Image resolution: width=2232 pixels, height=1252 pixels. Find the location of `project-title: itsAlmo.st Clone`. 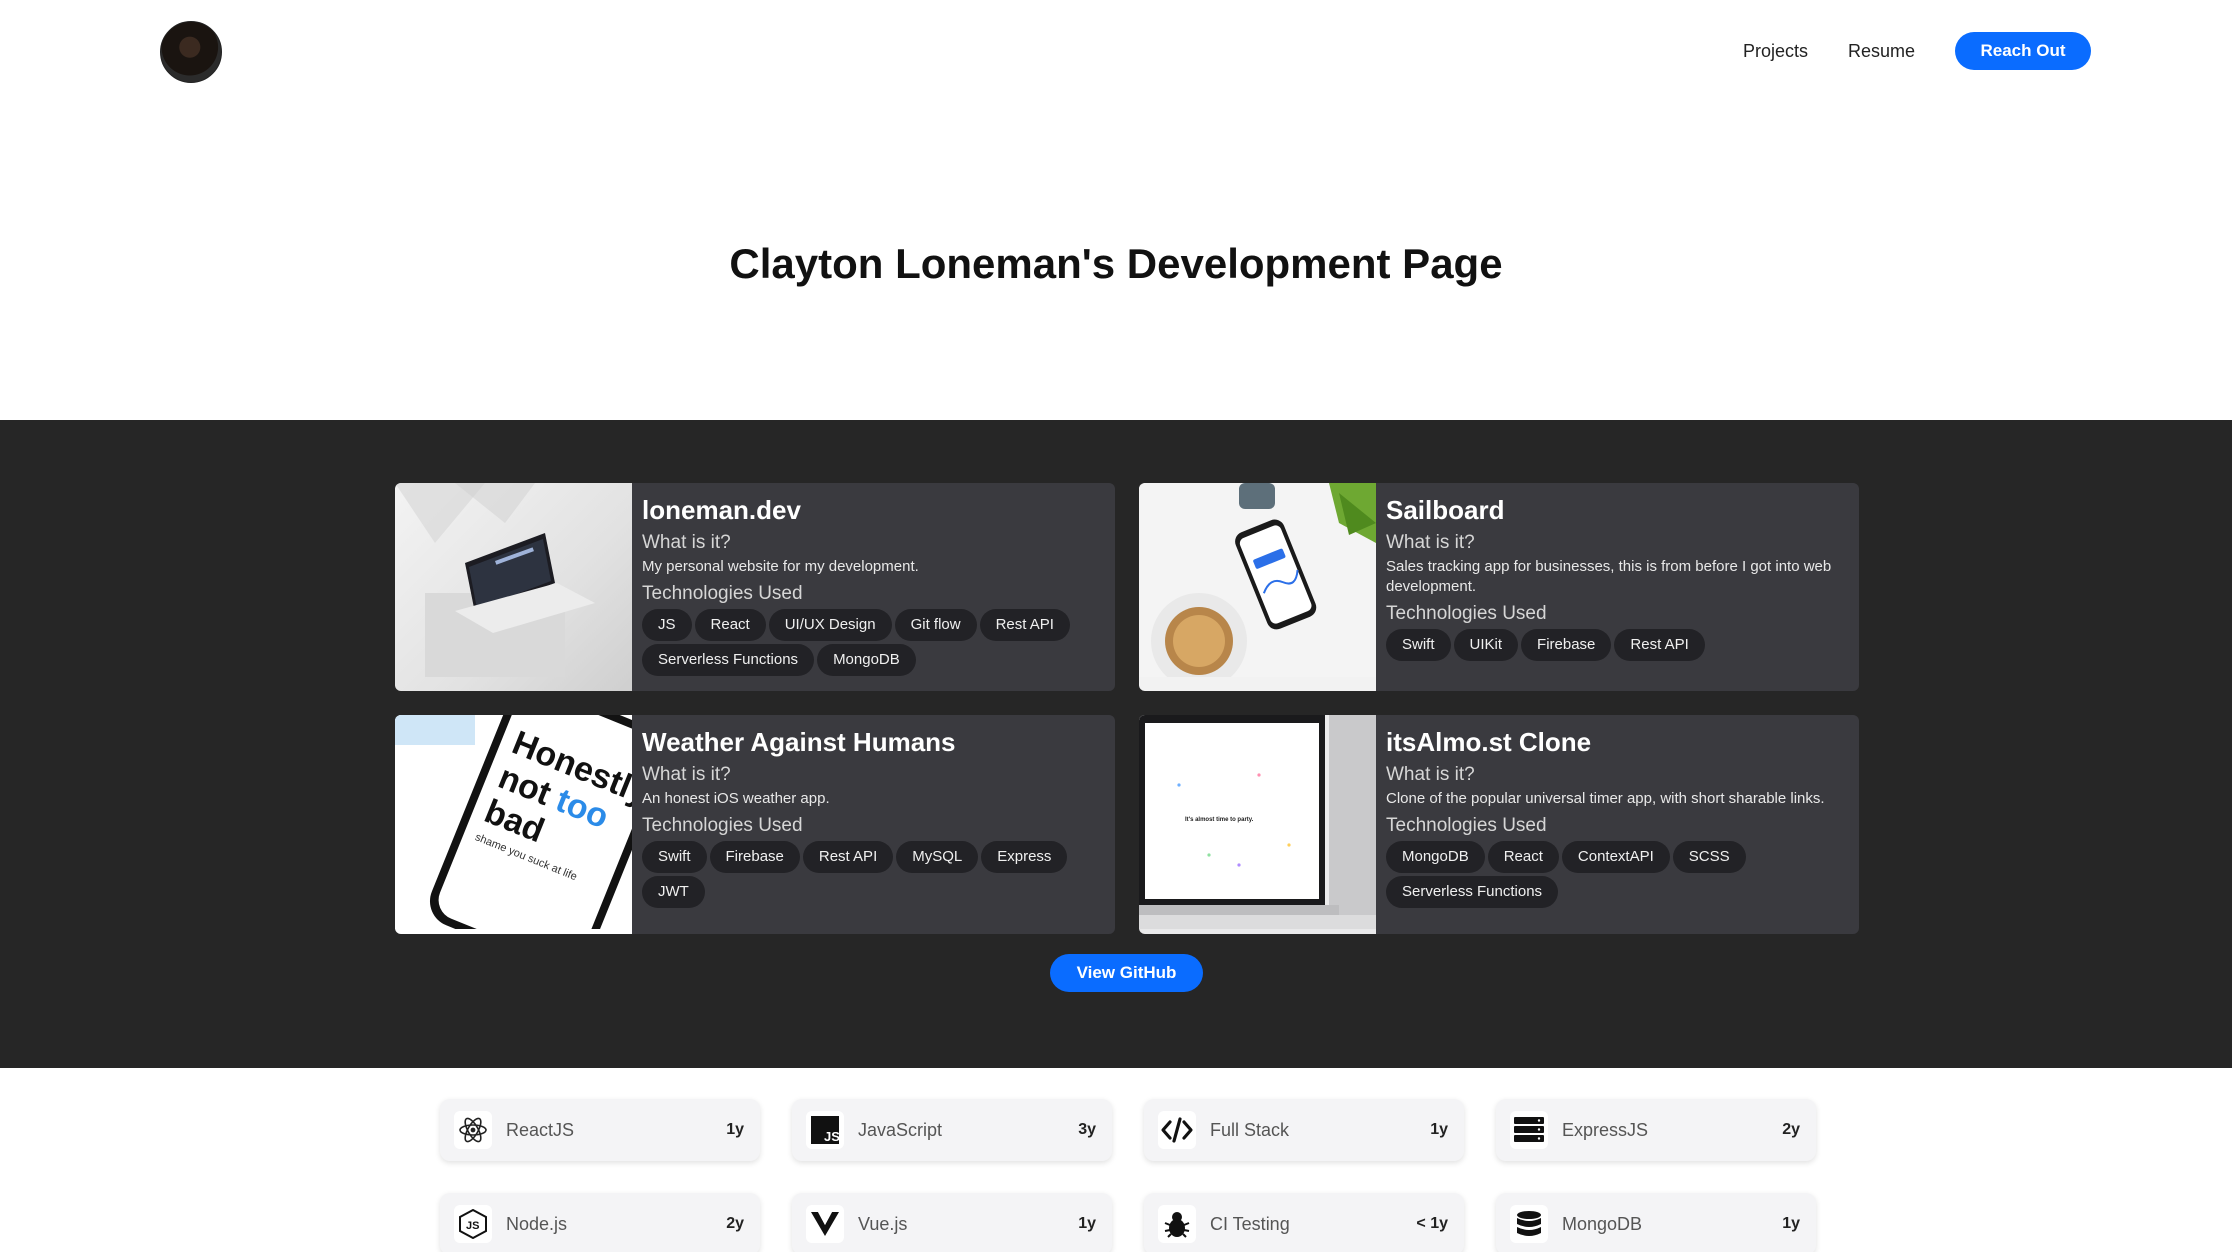

project-title: itsAlmo.st Clone is located at coordinates (1489, 742).